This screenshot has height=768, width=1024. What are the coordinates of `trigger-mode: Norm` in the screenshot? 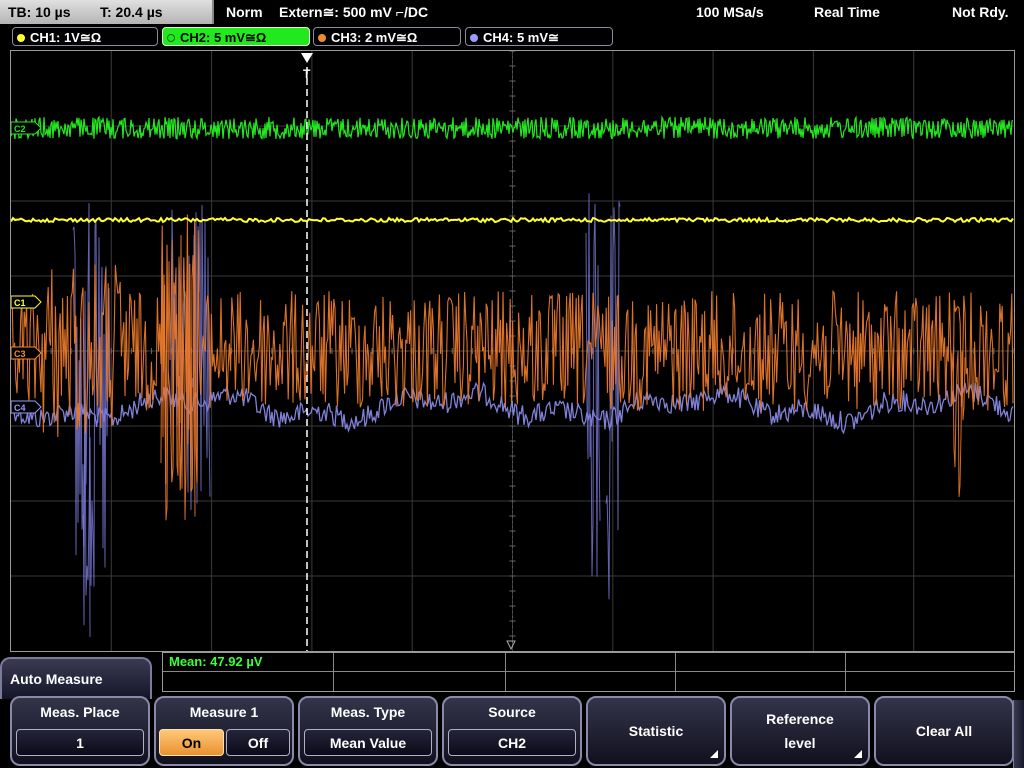 It's located at (244, 12).